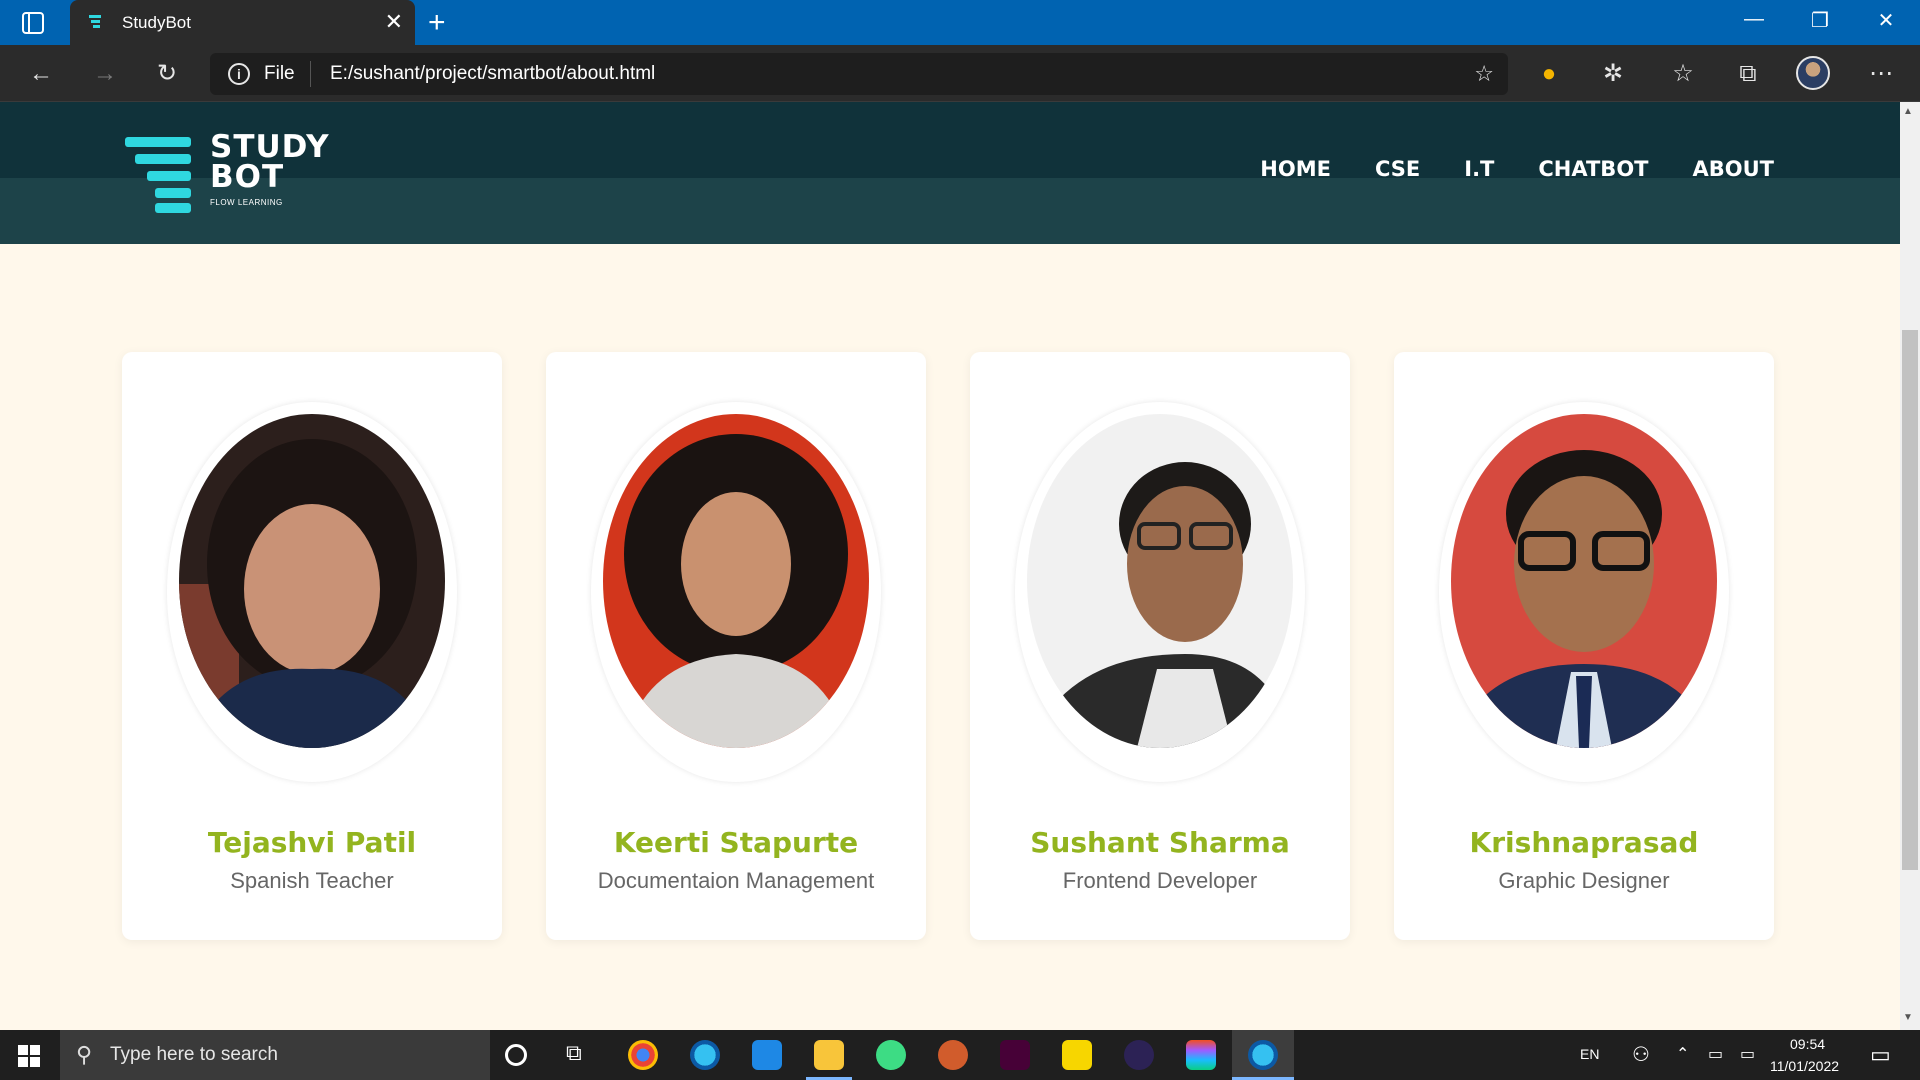  Describe the element at coordinates (1682, 1054) in the screenshot. I see `show-hidden-icons: ⌃` at that location.